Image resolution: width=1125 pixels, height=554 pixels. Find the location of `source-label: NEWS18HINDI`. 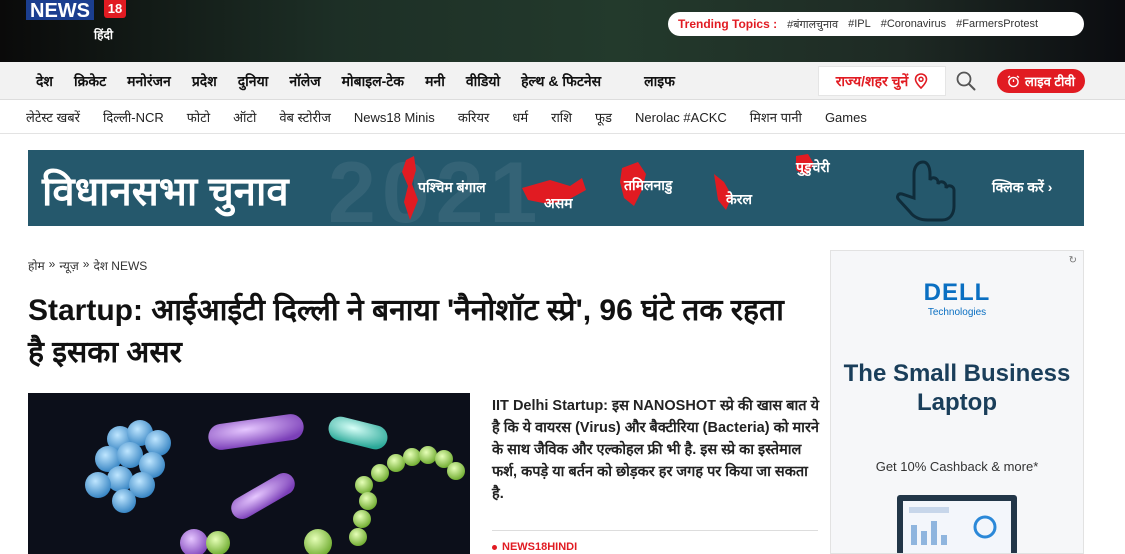

source-label: NEWS18HINDI is located at coordinates (540, 547).